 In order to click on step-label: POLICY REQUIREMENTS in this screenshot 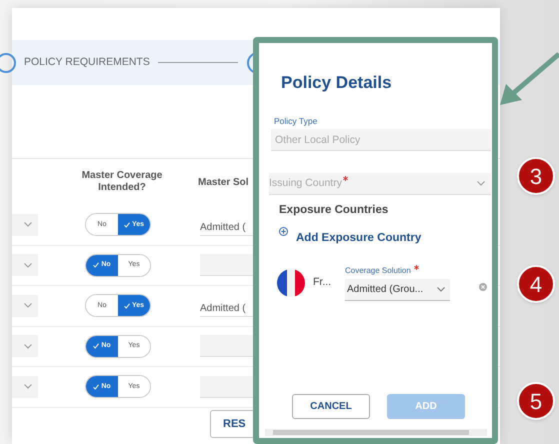, I will do `click(87, 62)`.